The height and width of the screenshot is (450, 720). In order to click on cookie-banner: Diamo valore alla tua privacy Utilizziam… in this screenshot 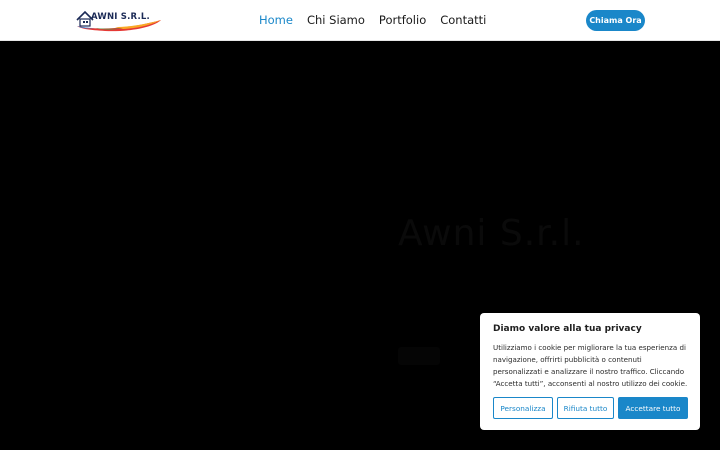, I will do `click(590, 371)`.